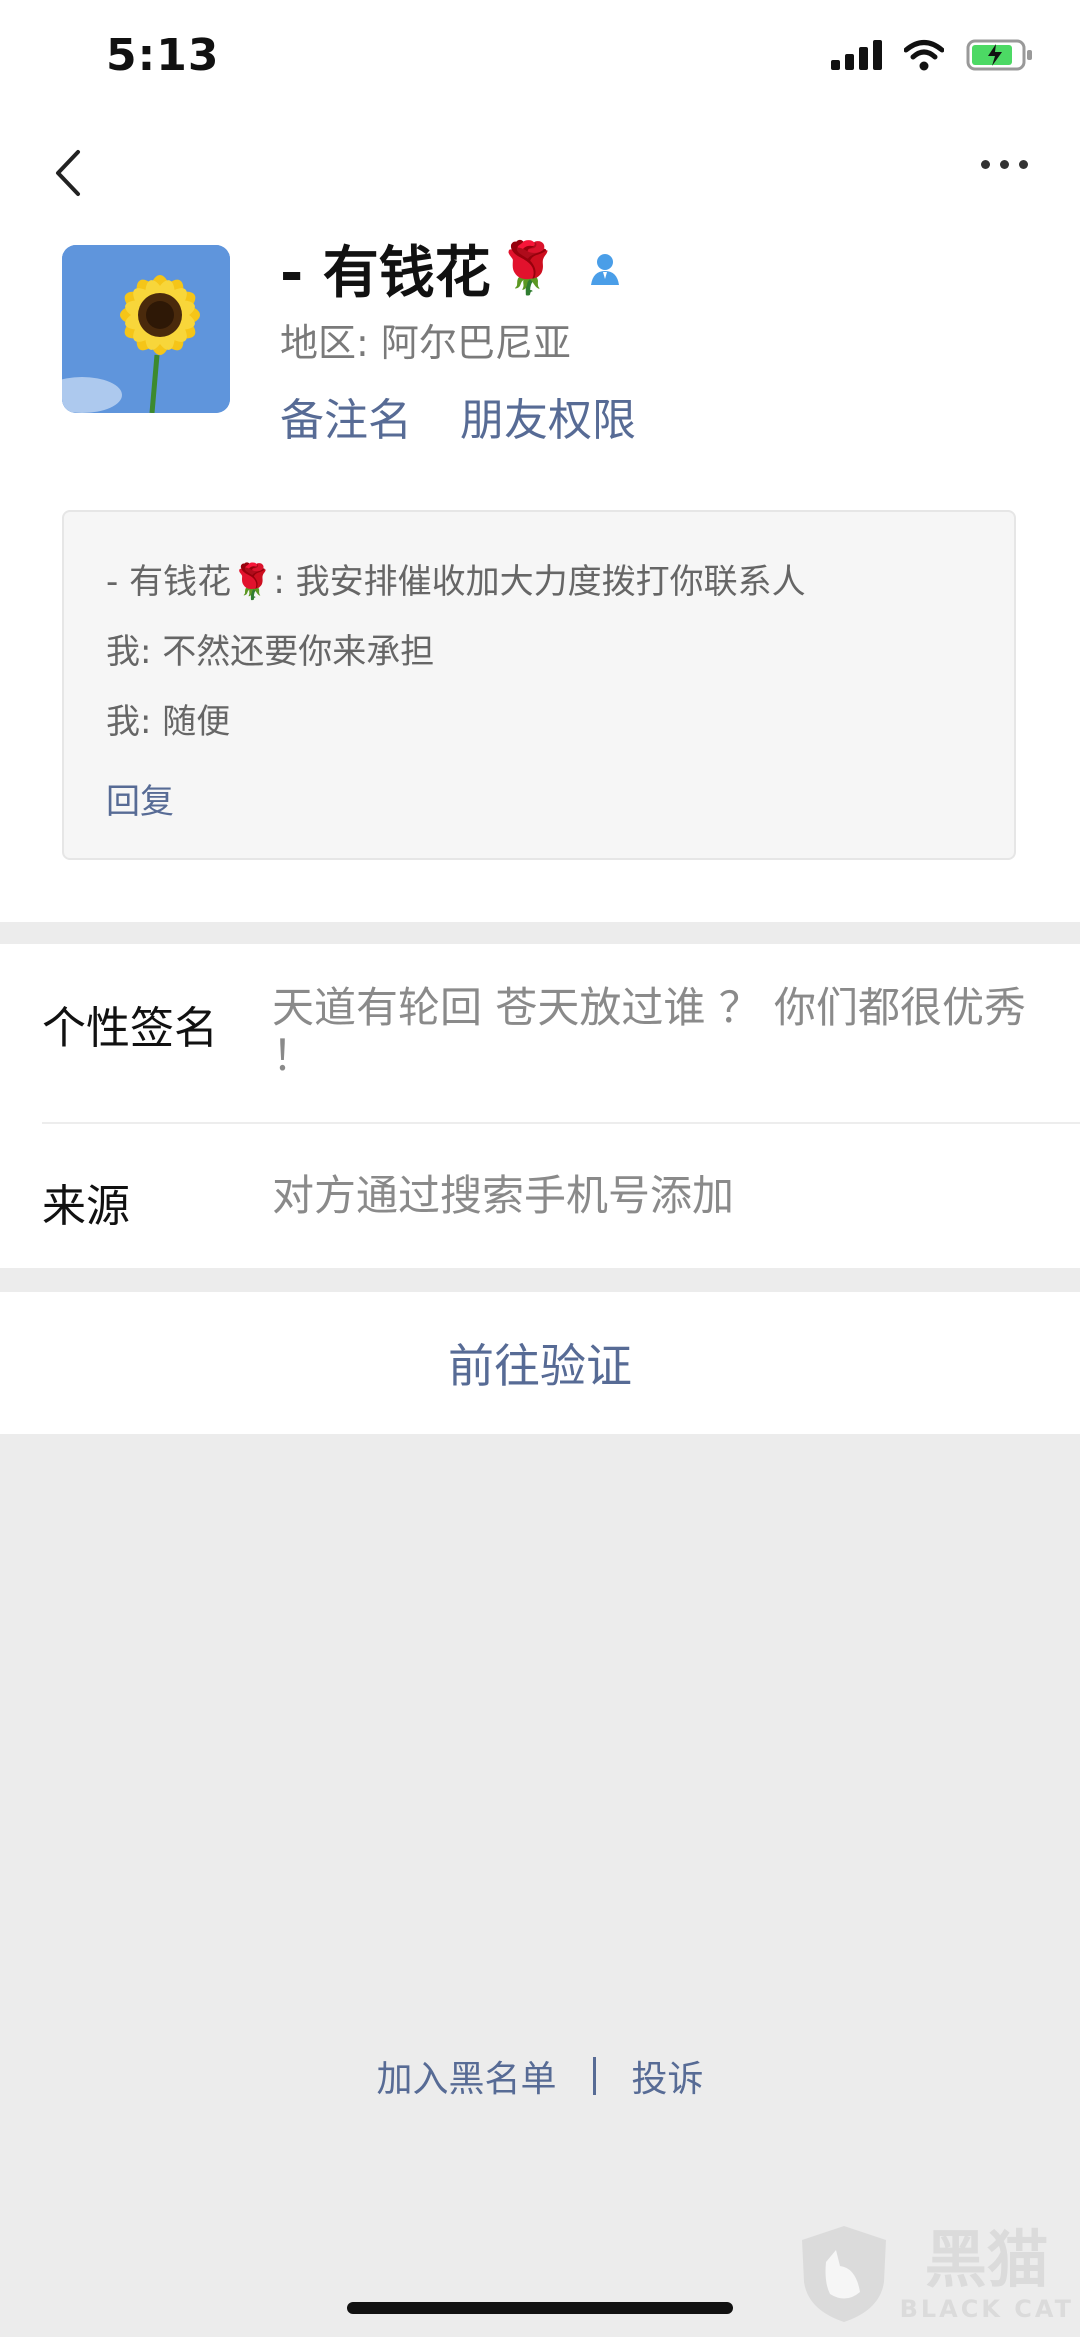 This screenshot has width=1080, height=2337. I want to click on battery-charging-icon, so click(999, 55).